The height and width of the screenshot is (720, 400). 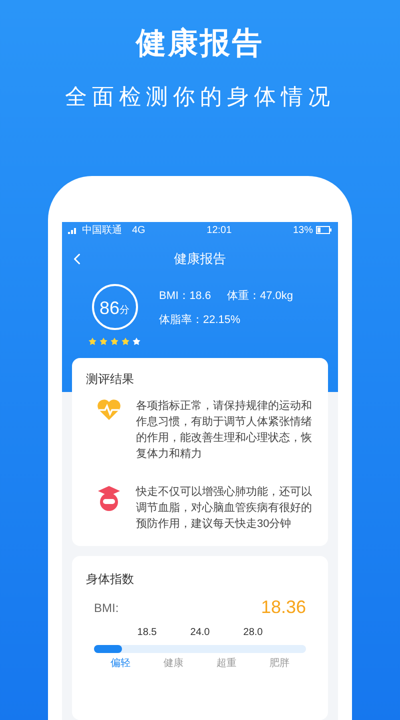 I want to click on threshold-value: 28.0, so click(x=253, y=633).